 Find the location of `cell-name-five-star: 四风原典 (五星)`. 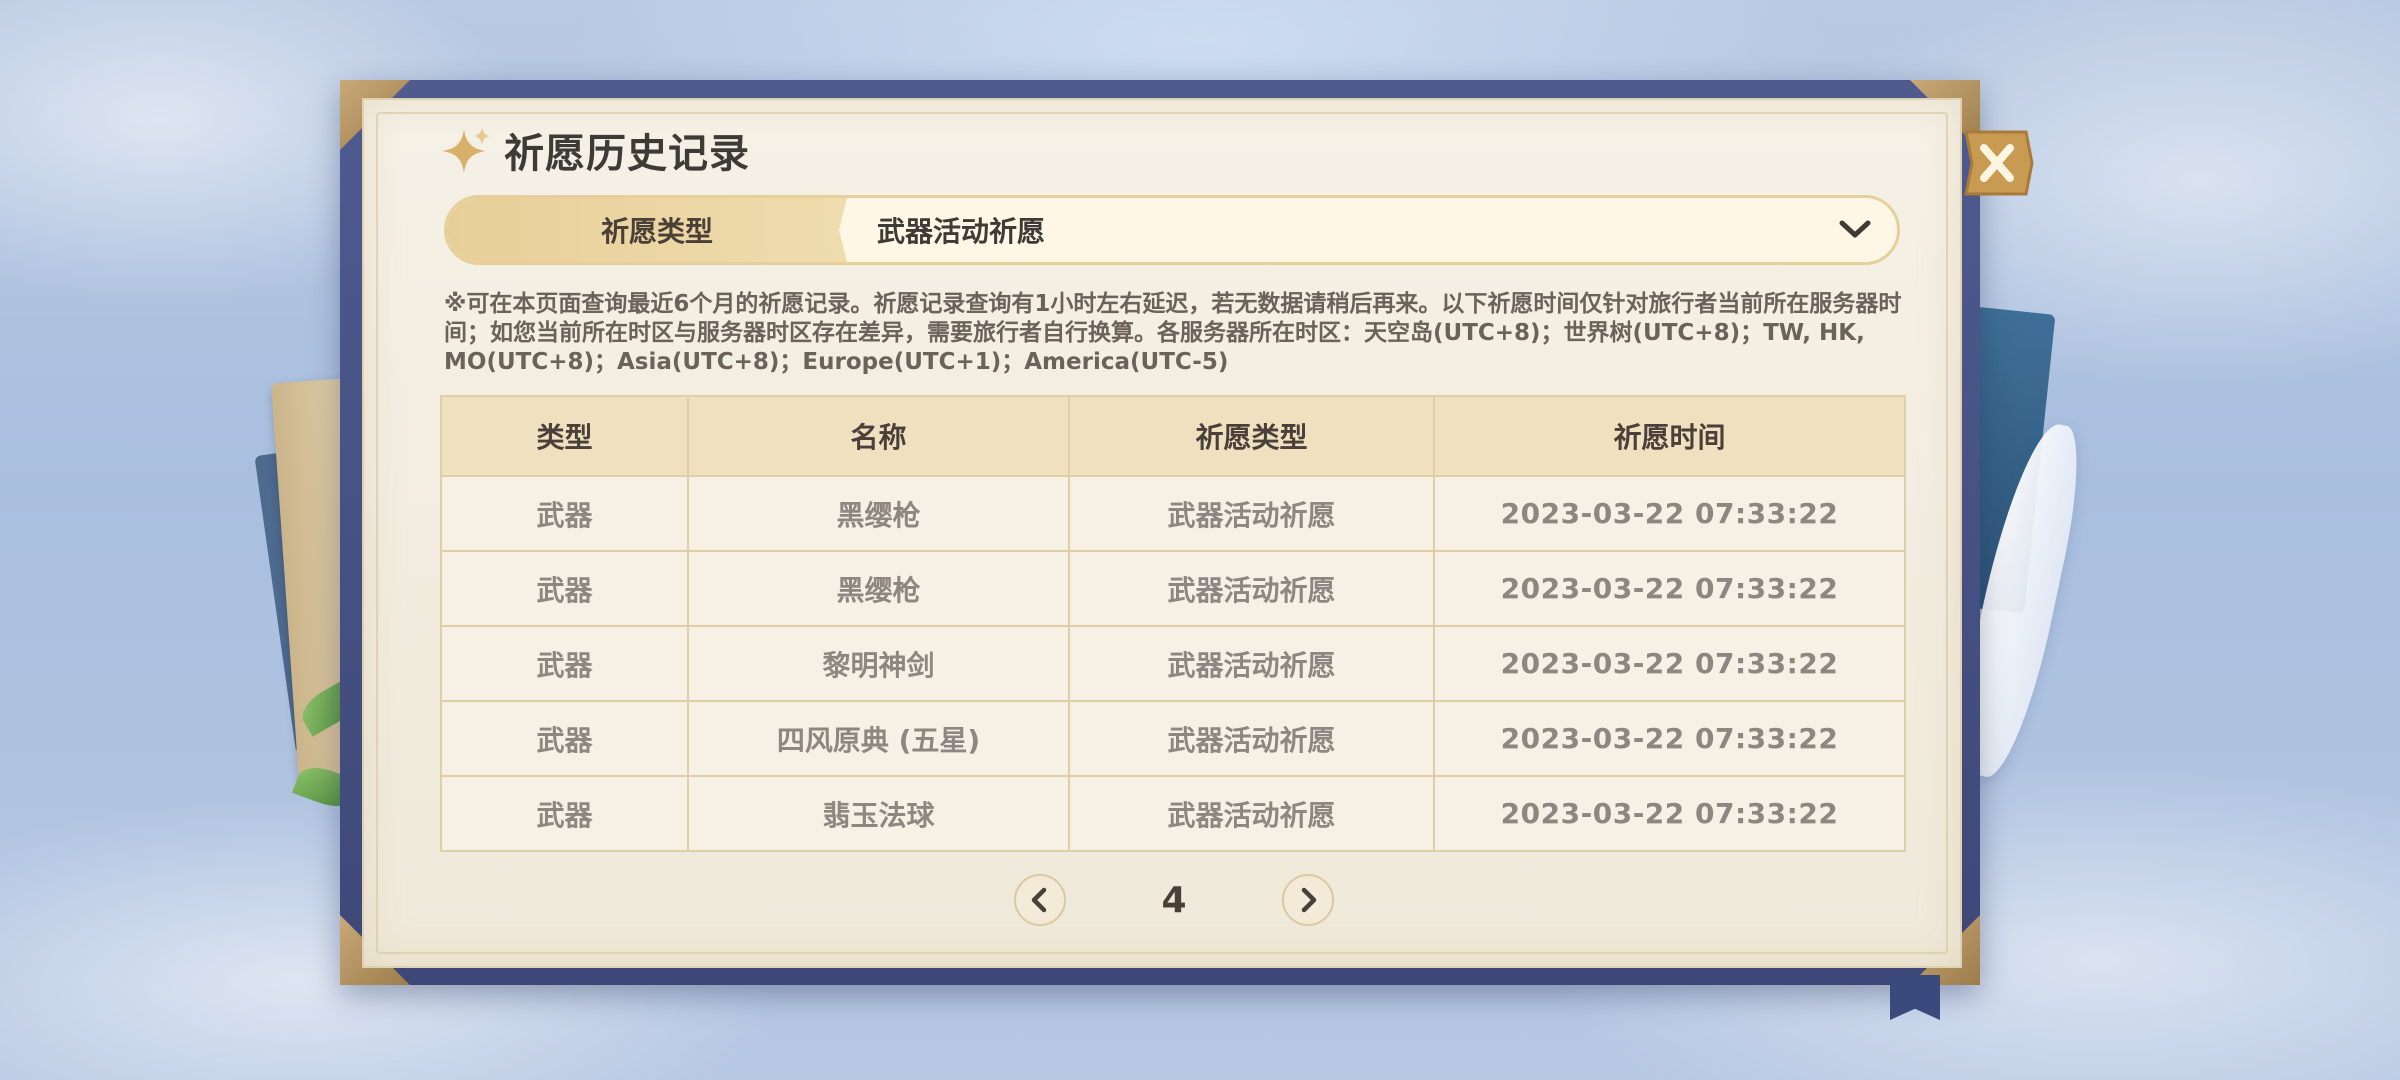

cell-name-five-star: 四风原典 (五星) is located at coordinates (878, 738).